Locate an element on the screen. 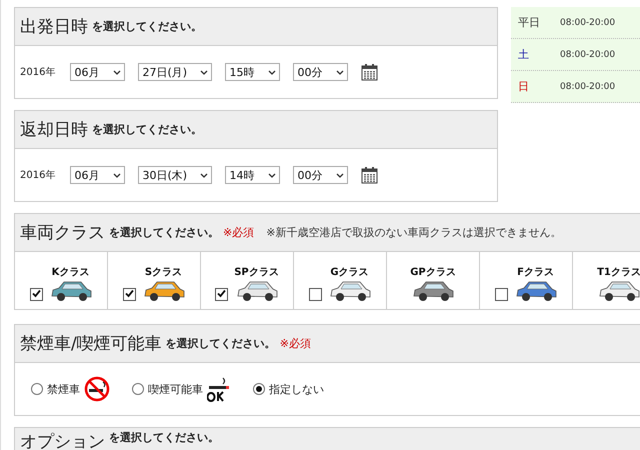 The width and height of the screenshot is (640, 450). smoking-ok-icon is located at coordinates (219, 389).